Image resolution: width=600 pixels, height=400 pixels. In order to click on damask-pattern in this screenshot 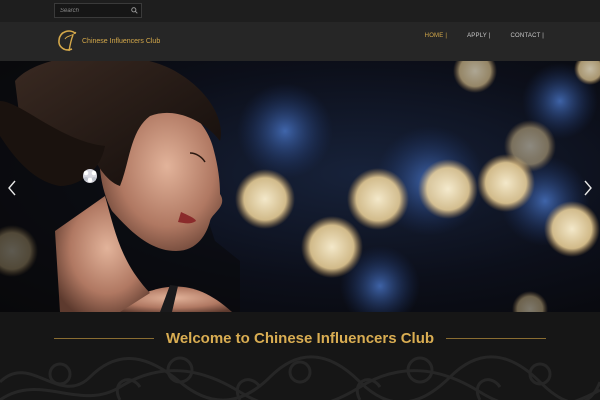, I will do `click(300, 377)`.